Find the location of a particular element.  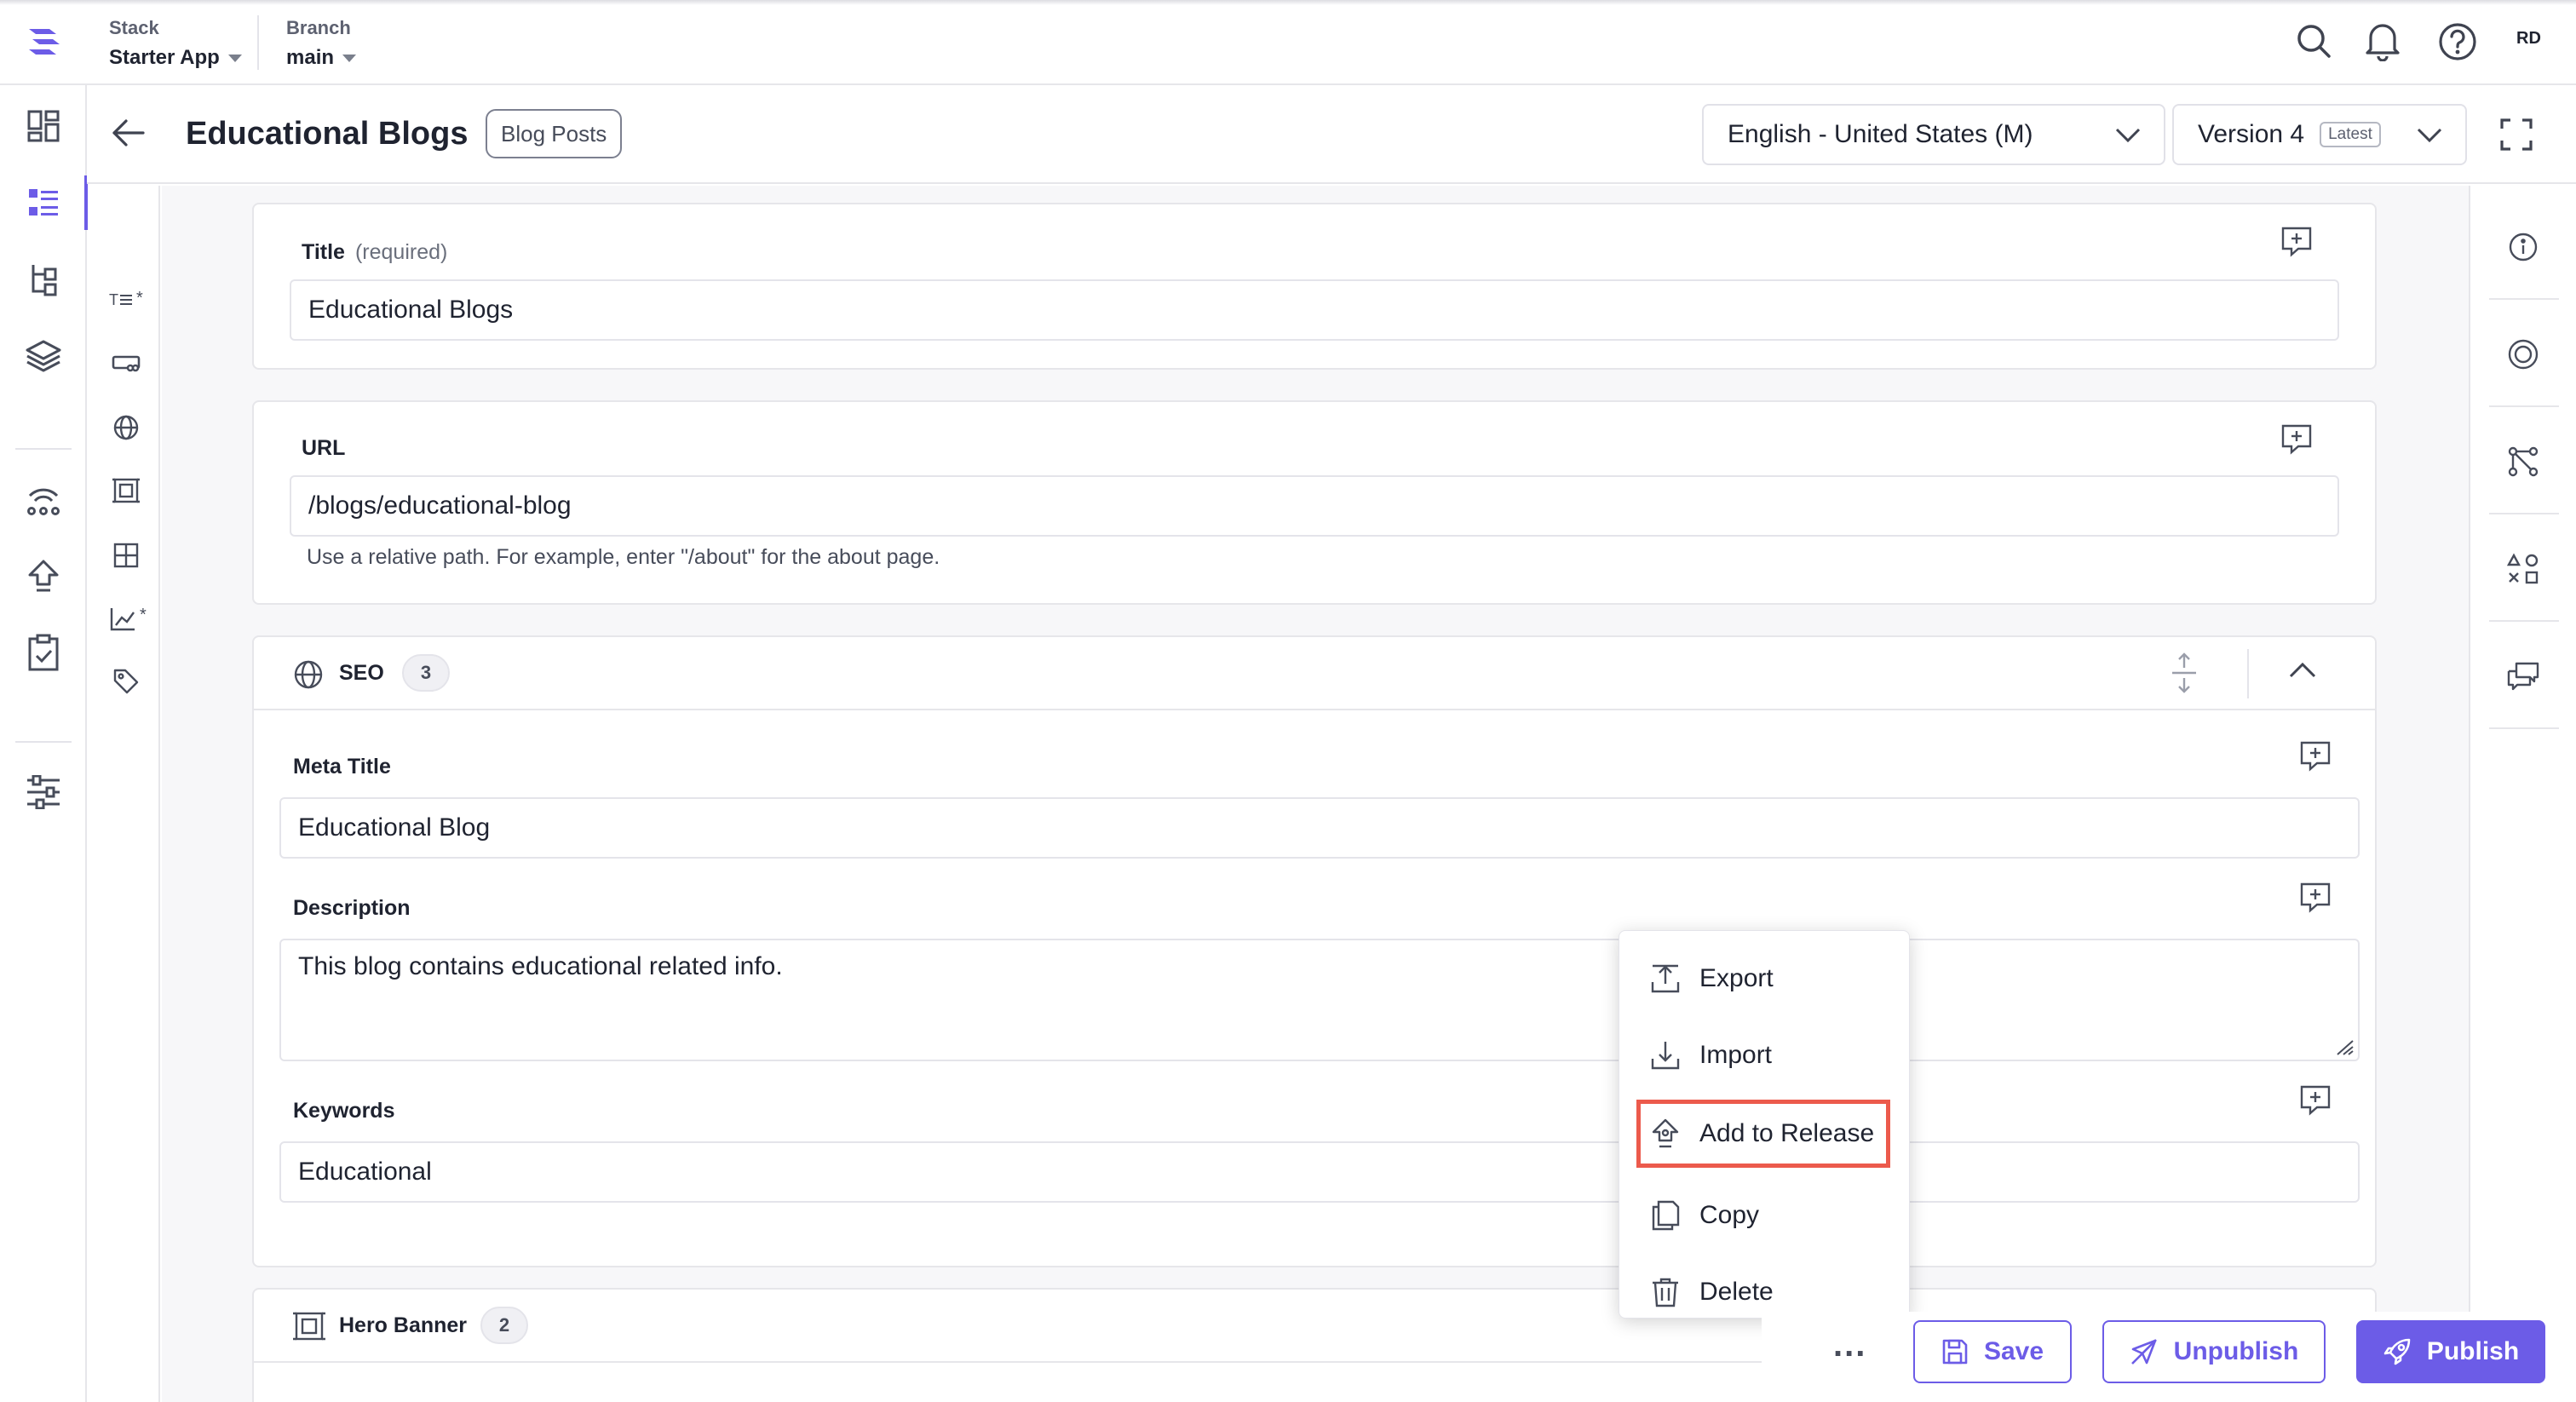

tag-icon is located at coordinates (126, 681).